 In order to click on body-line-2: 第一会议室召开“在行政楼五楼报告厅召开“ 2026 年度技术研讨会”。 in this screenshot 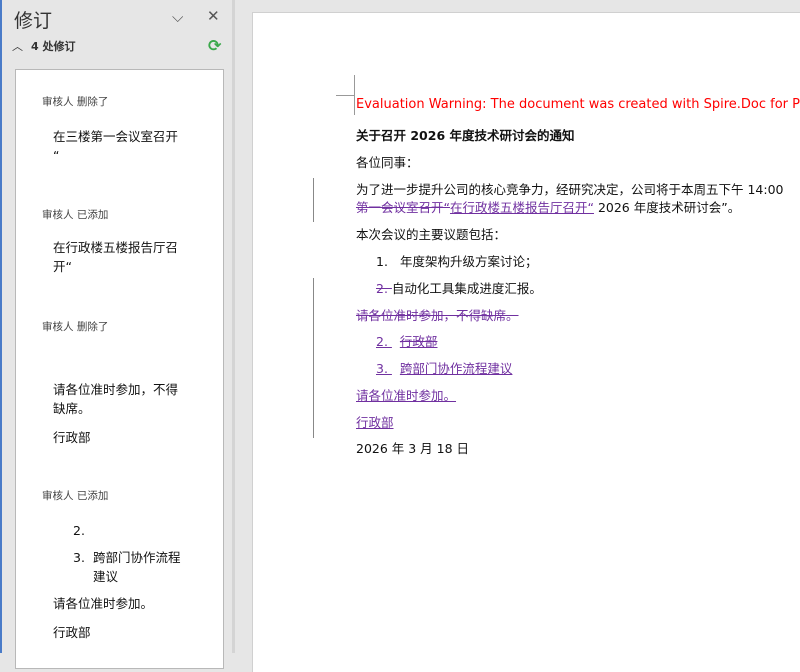, I will do `click(548, 207)`.